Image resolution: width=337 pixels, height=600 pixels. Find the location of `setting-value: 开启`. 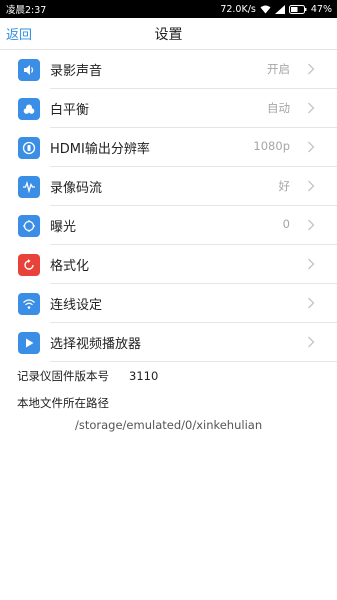

setting-value: 开启 is located at coordinates (278, 69).